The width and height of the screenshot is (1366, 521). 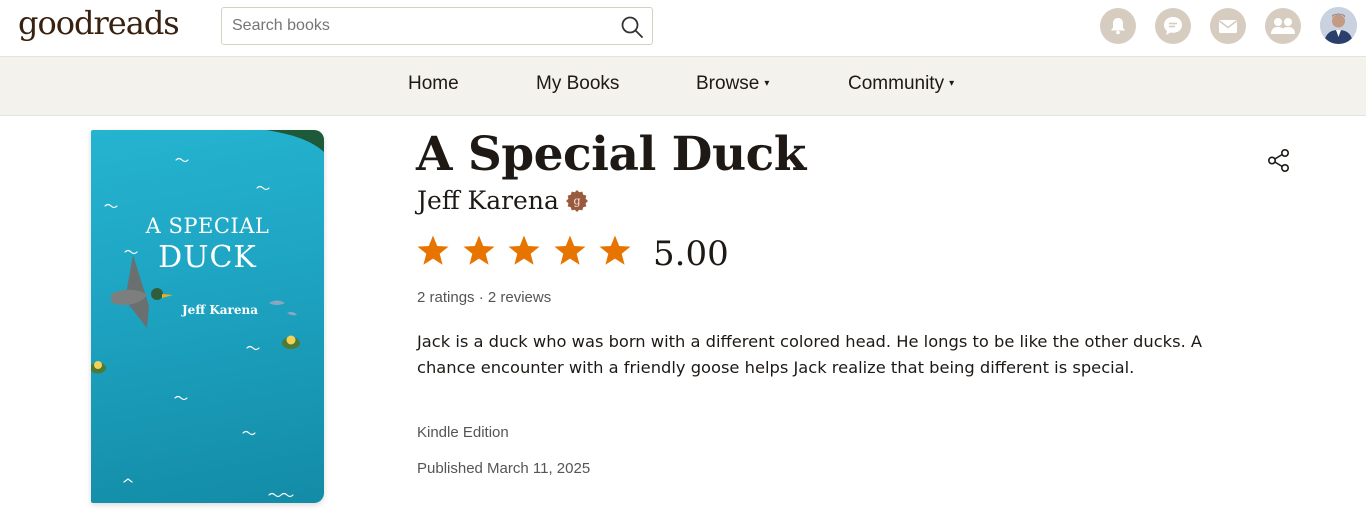 What do you see at coordinates (728, 83) in the screenshot?
I see `nav-browse-label: Browse` at bounding box center [728, 83].